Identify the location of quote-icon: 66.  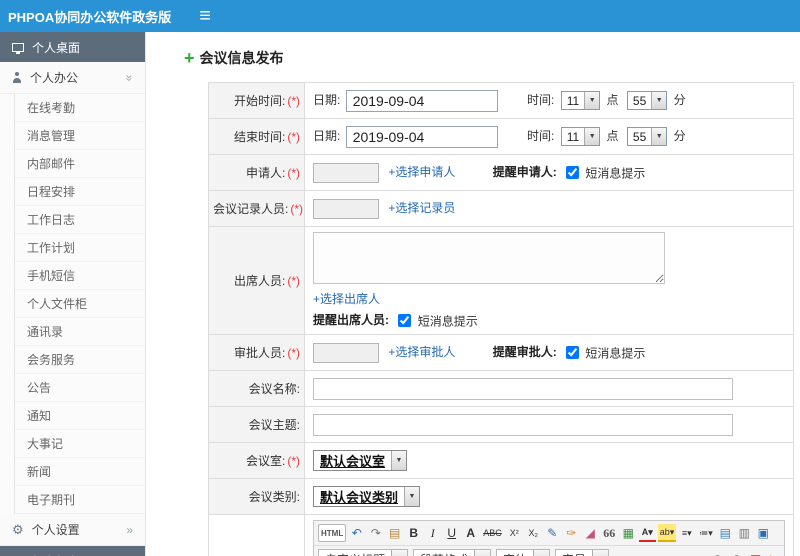
(609, 533).